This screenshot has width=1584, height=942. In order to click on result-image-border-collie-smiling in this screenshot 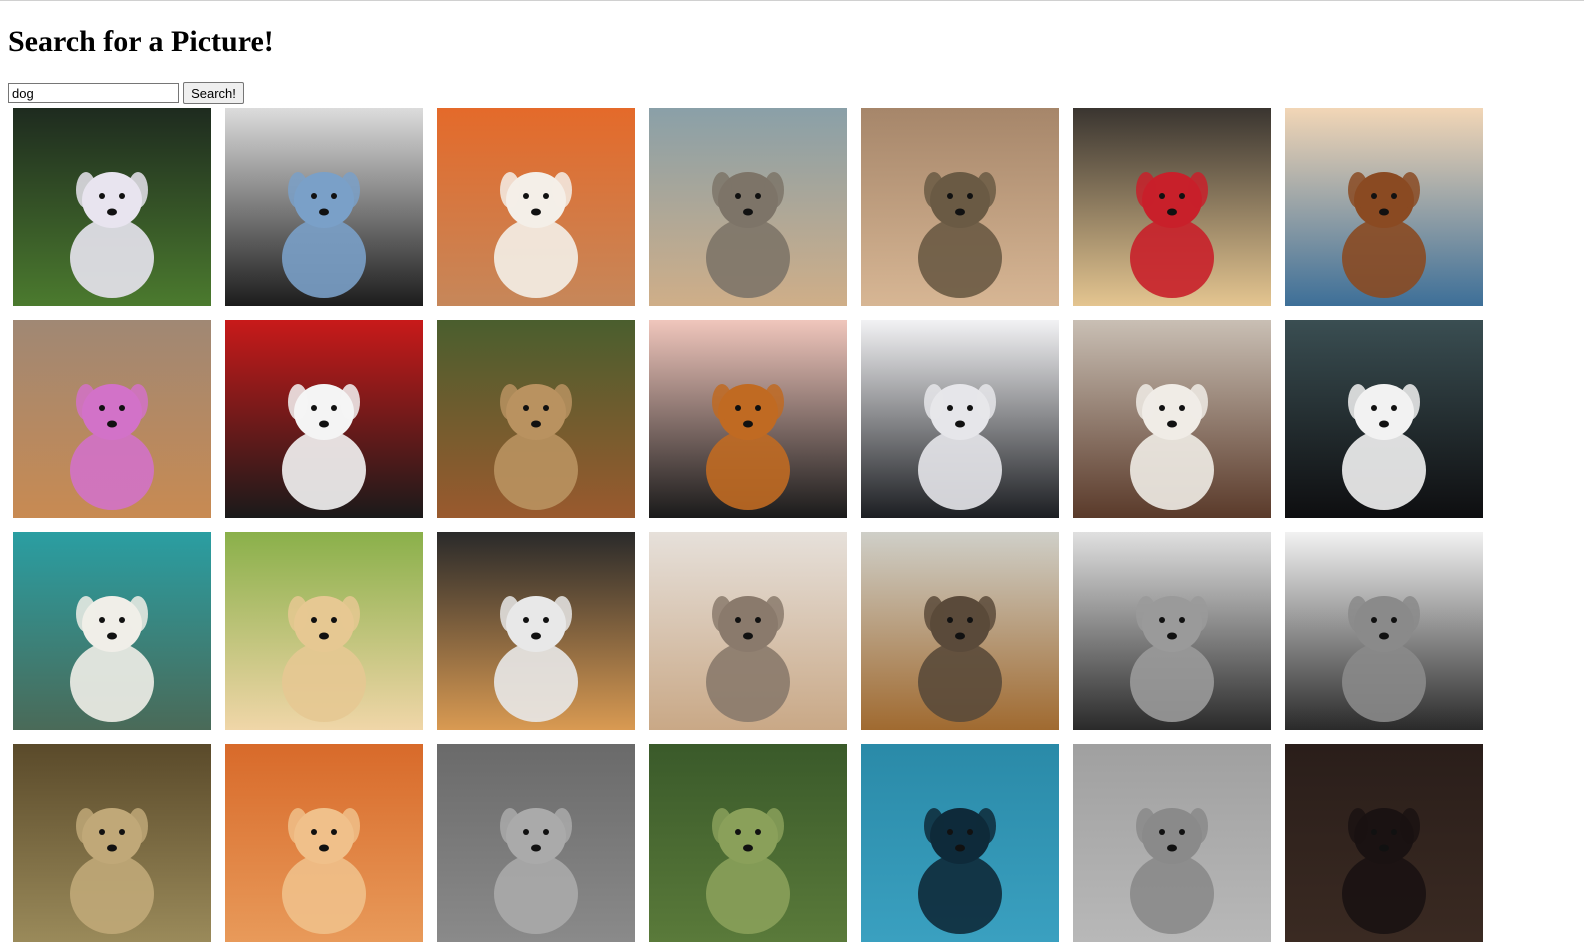, I will do `click(1384, 419)`.